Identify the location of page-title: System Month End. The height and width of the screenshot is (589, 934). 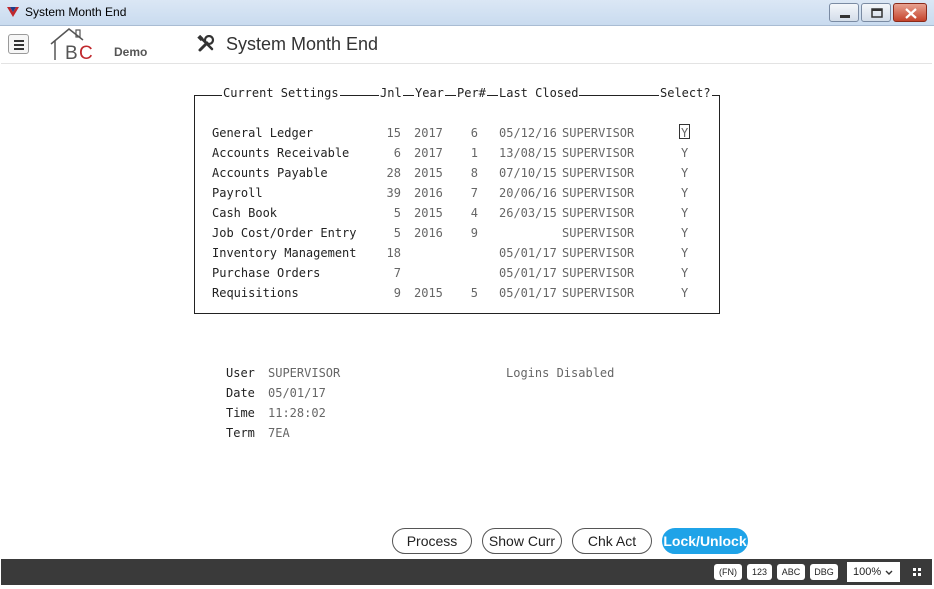
(302, 44).